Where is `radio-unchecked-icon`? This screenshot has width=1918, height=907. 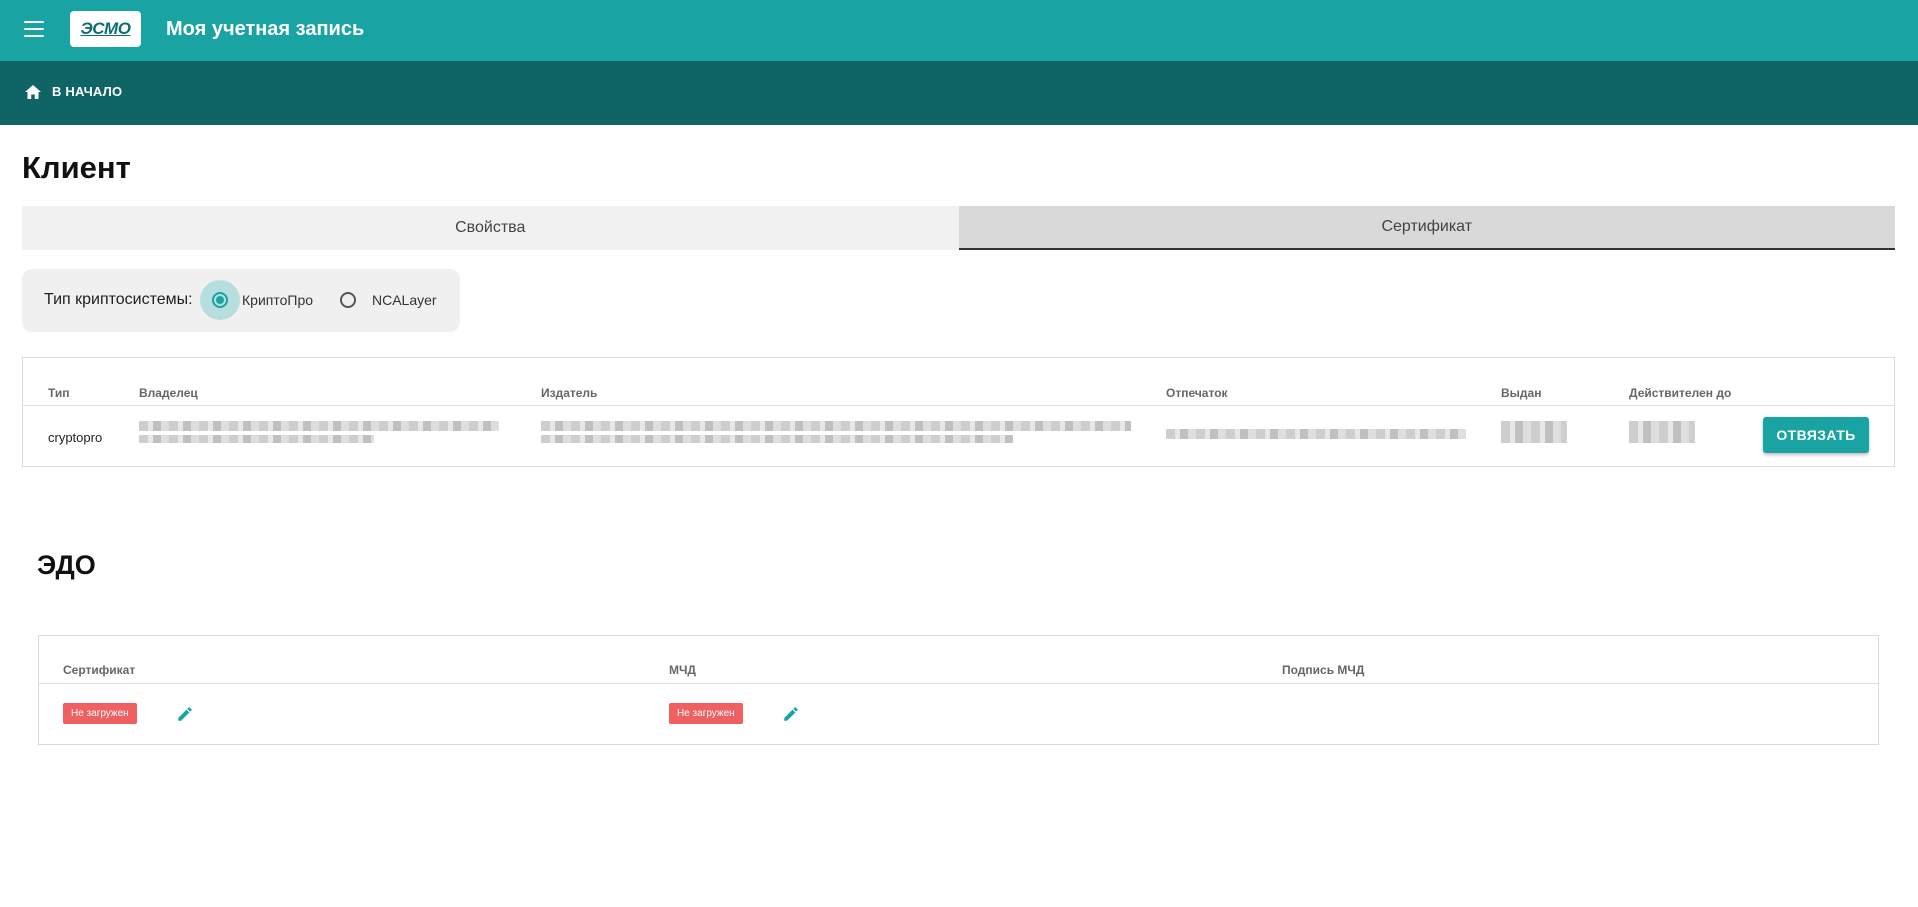 radio-unchecked-icon is located at coordinates (348, 300).